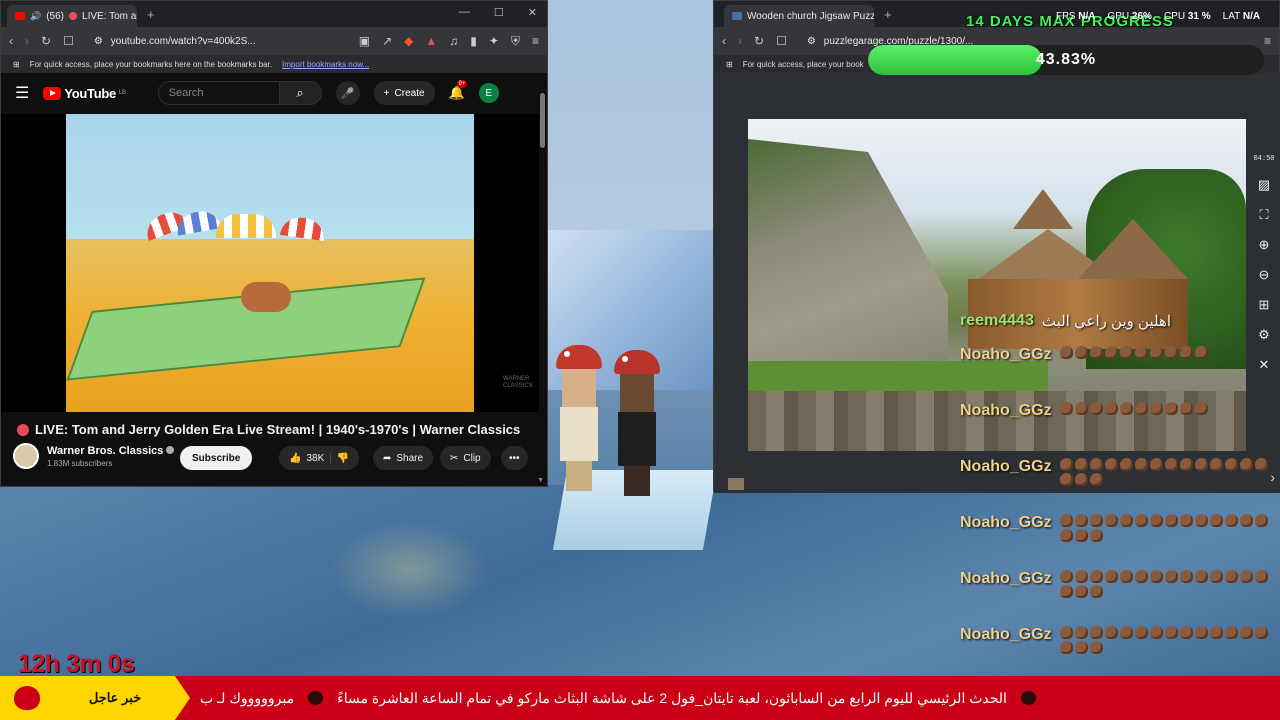 This screenshot has width=1280, height=720. I want to click on vpn-icon: ⛨, so click(515, 41).